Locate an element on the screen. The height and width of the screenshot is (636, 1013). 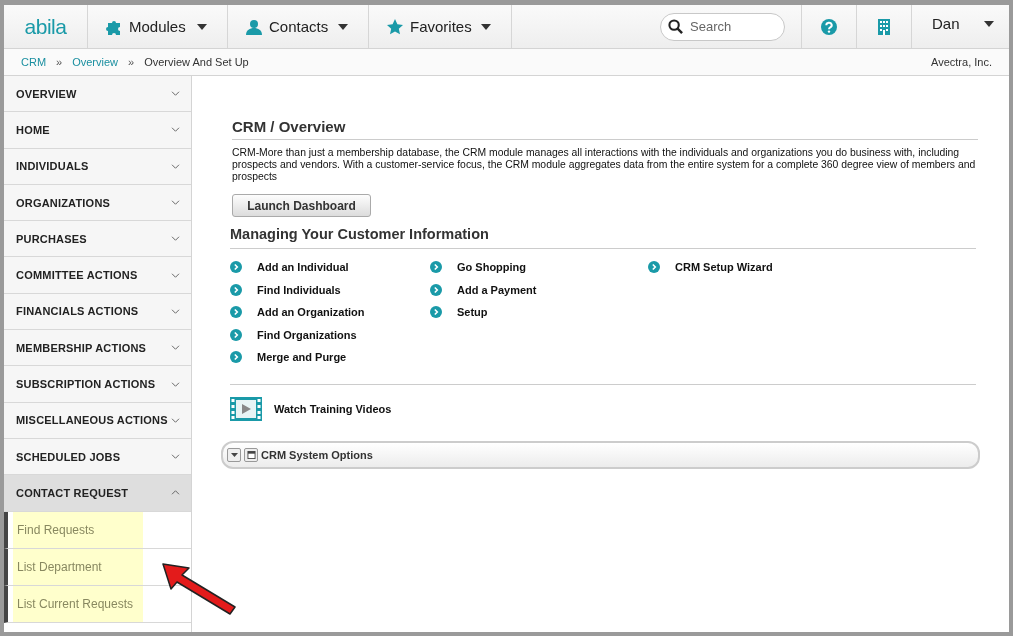
sidebar-item: ORGANIZATIONS is located at coordinates (97, 203).